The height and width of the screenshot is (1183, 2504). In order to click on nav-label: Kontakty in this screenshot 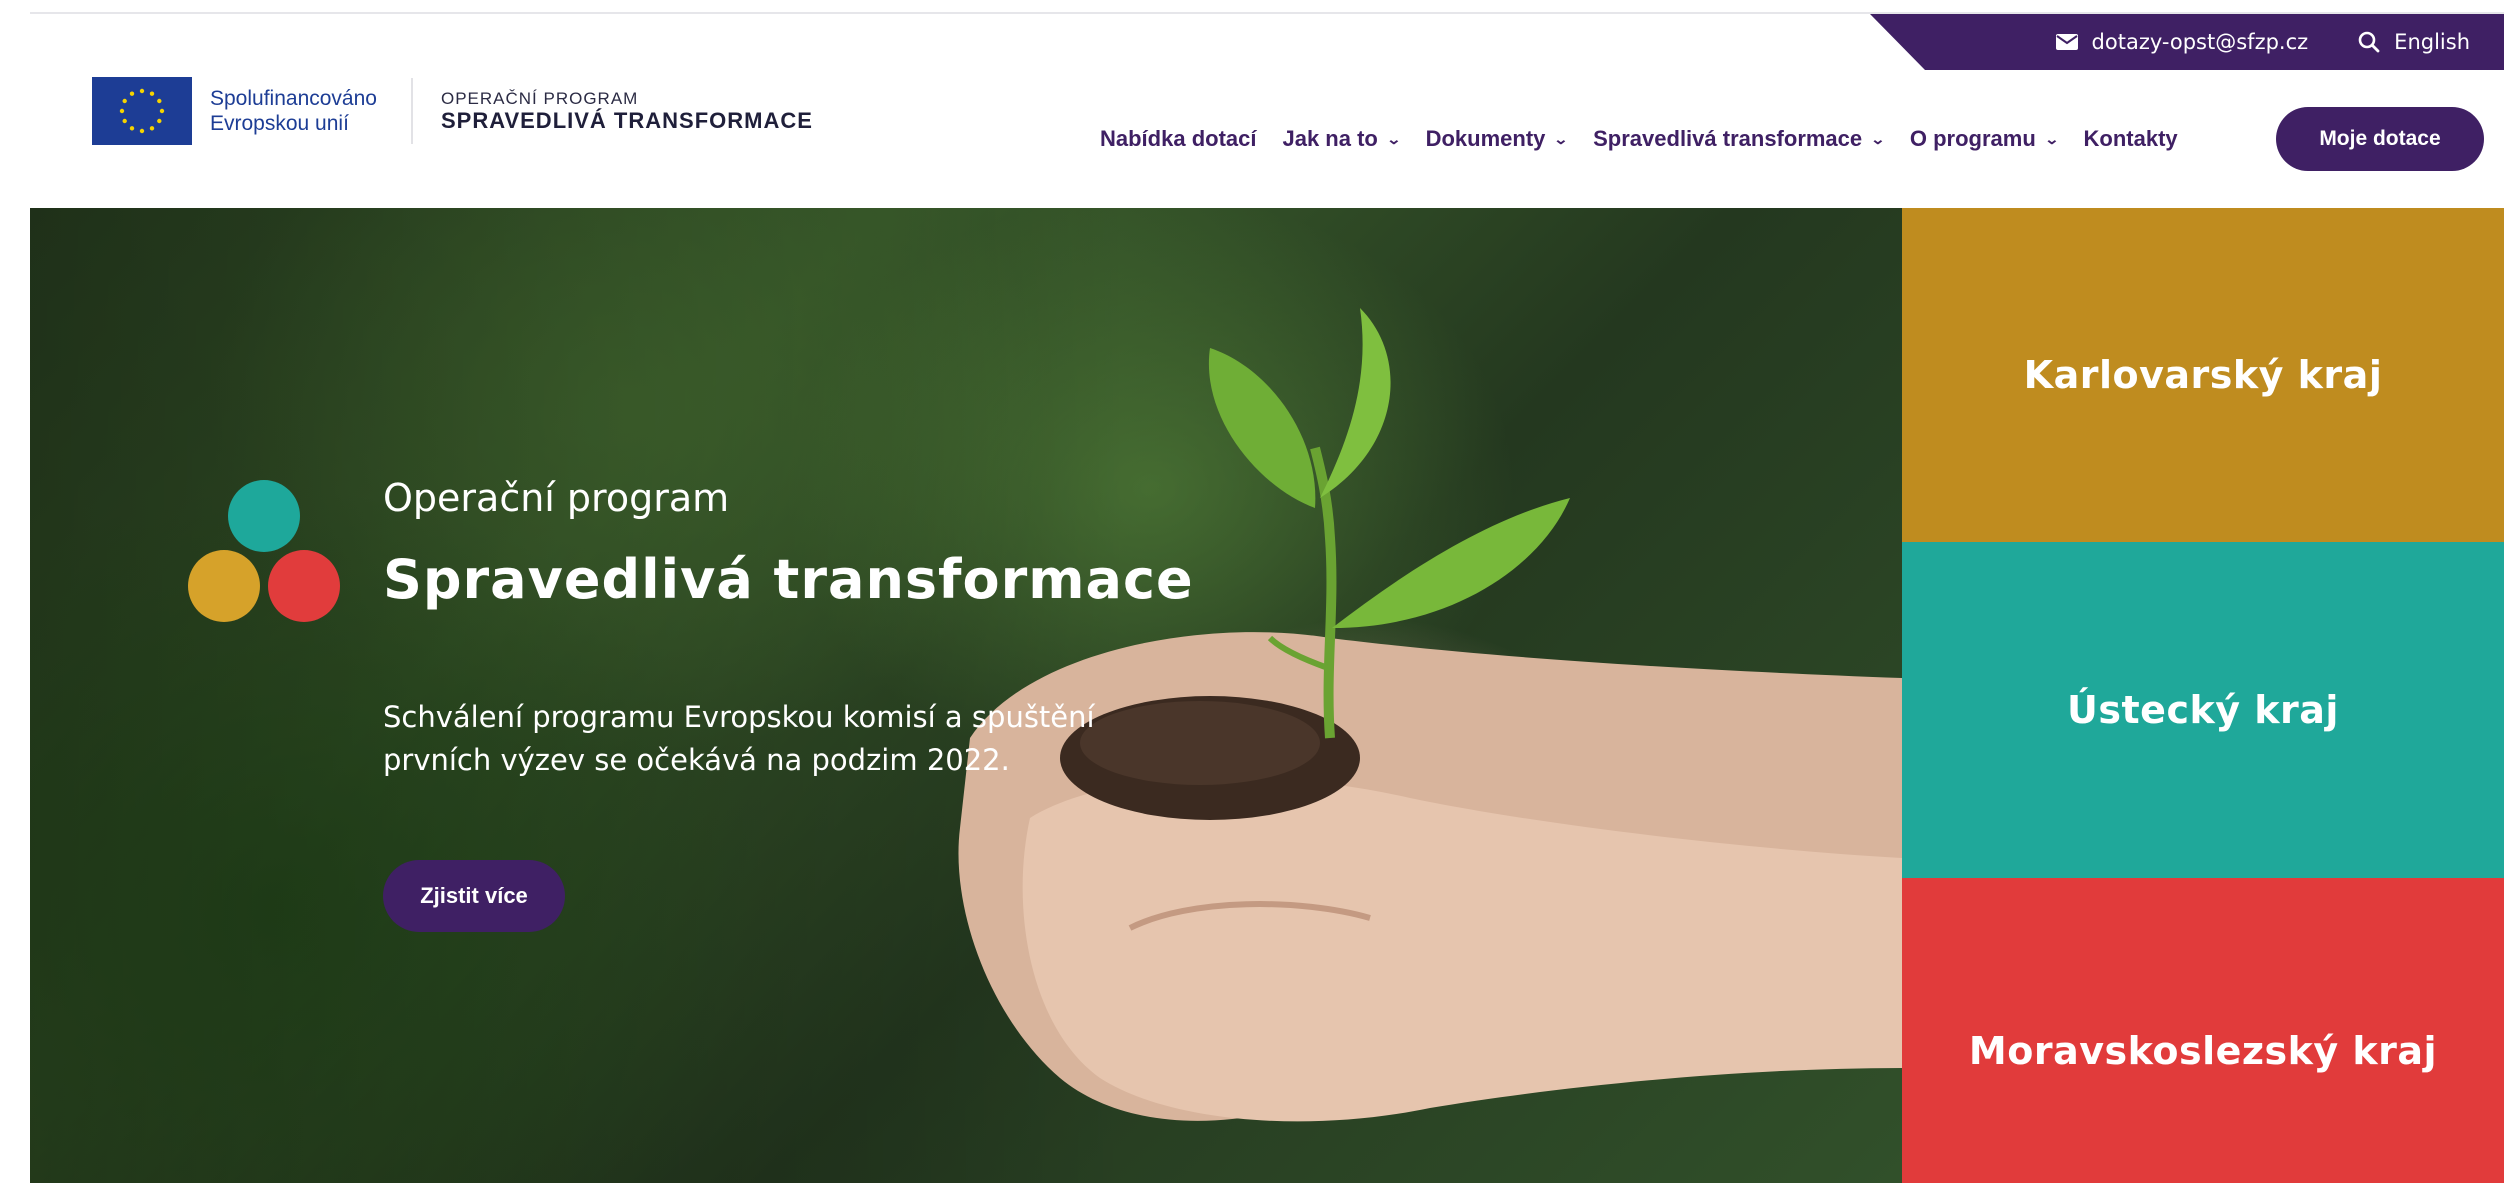, I will do `click(2130, 138)`.